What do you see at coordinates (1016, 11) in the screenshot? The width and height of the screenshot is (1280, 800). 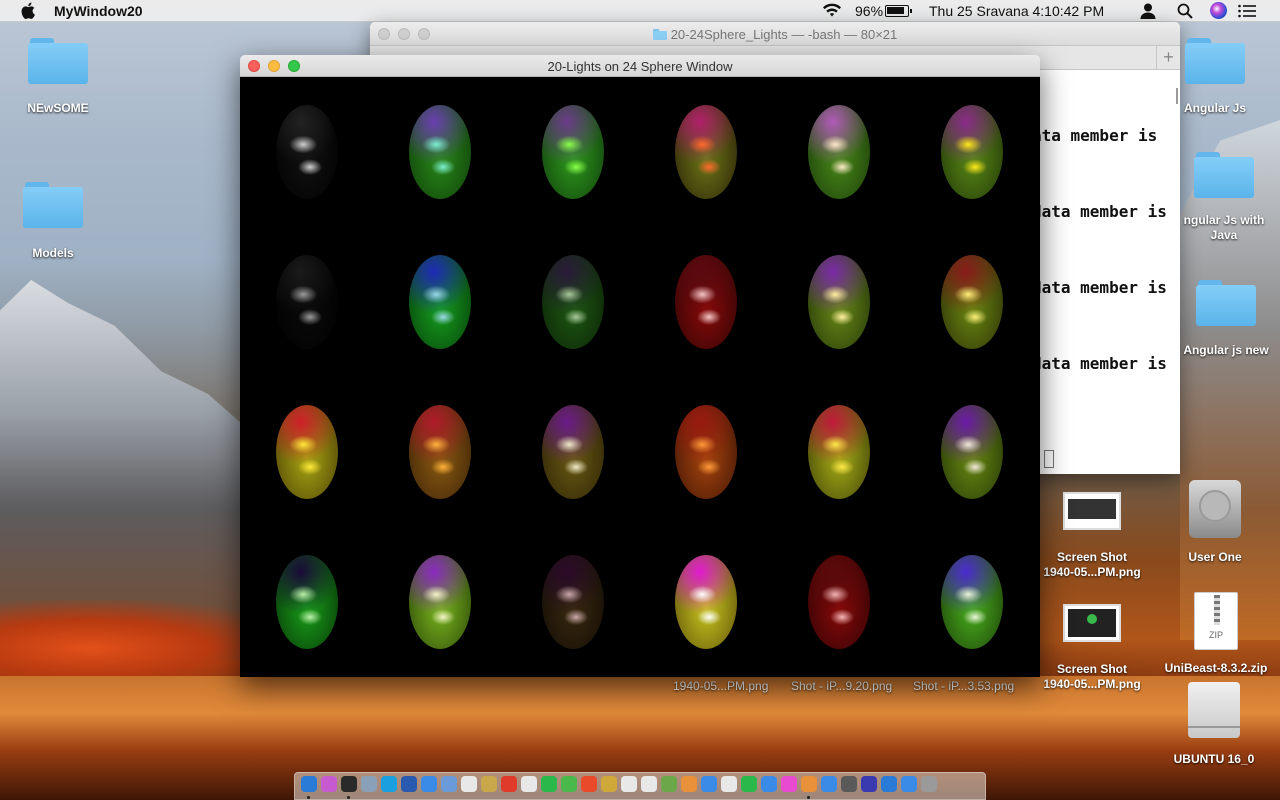 I see `menu-clock: Thu 25 Sravana 4:10:42 PM` at bounding box center [1016, 11].